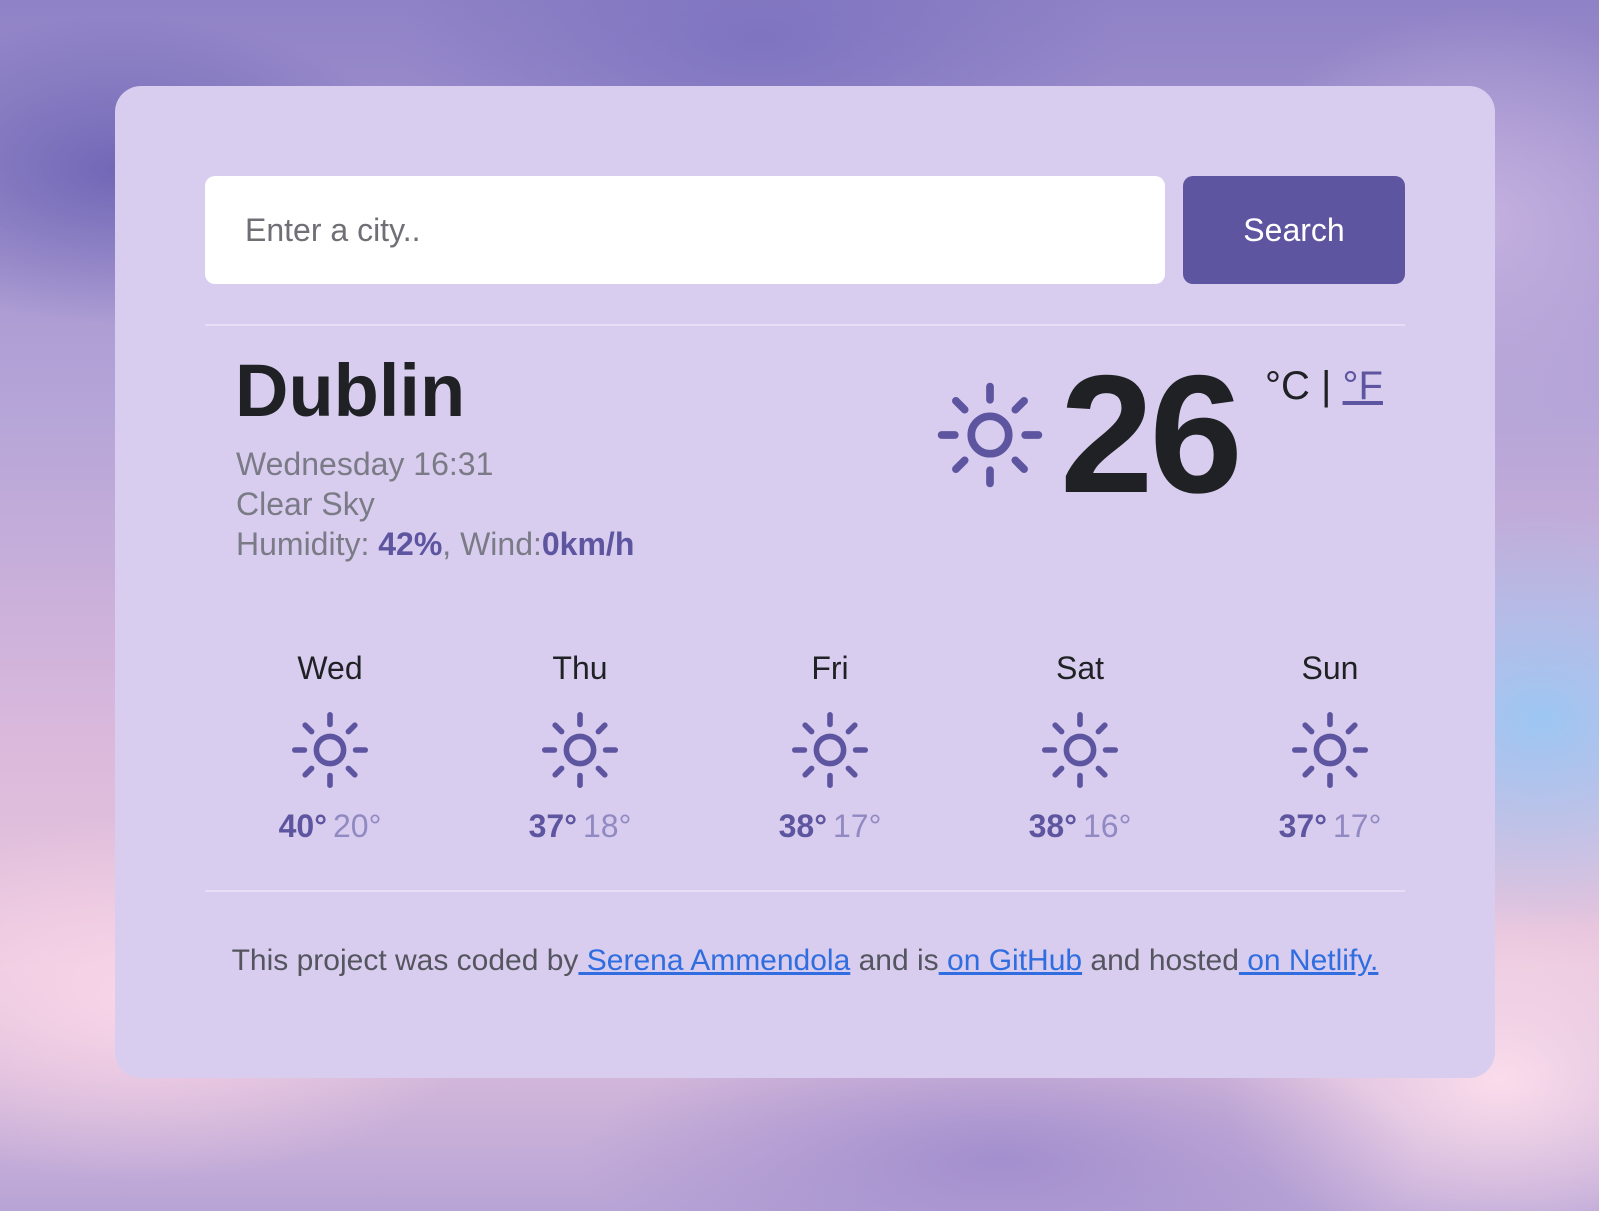 The width and height of the screenshot is (1599, 1211). Describe the element at coordinates (1151, 434) in the screenshot. I see `current-temperature: 26` at that location.